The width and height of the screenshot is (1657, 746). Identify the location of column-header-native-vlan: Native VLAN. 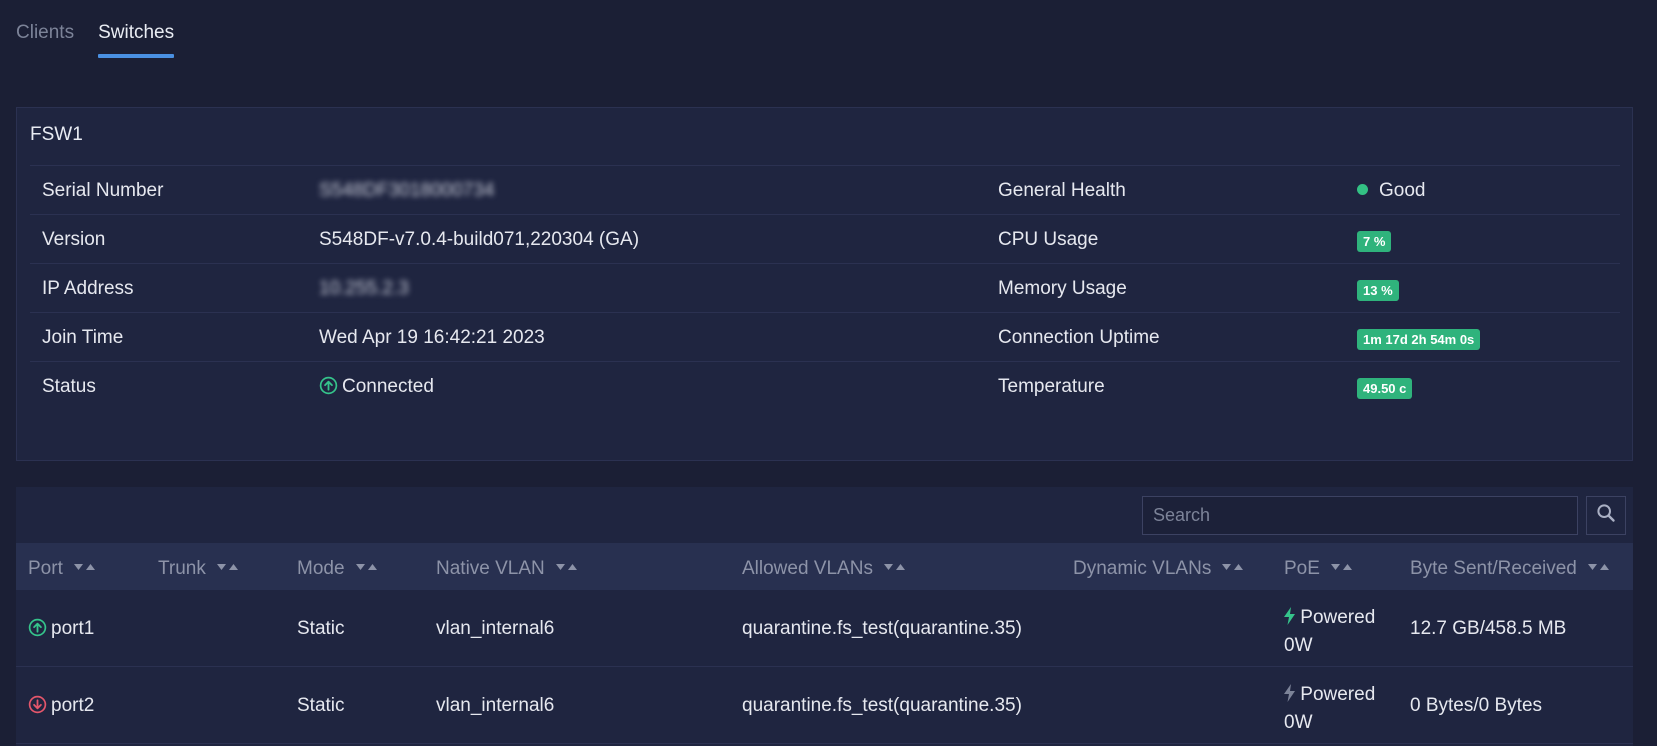
(507, 568).